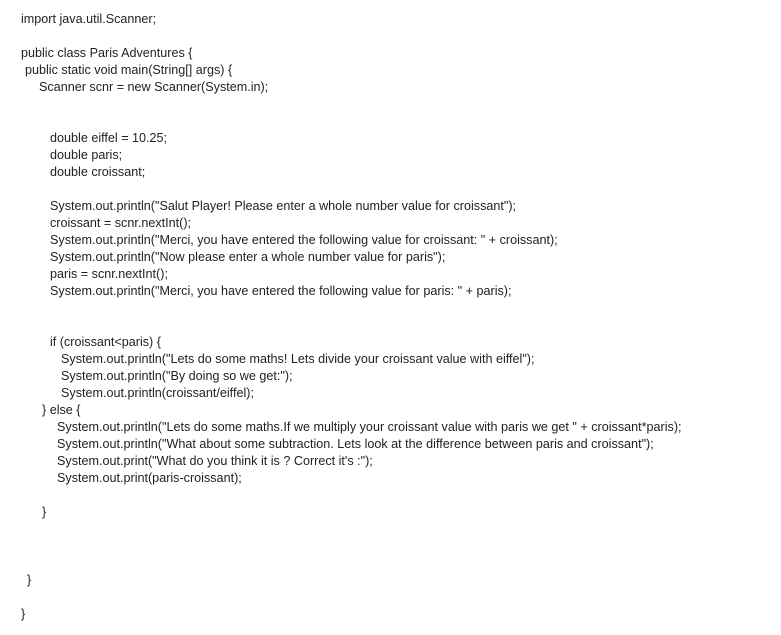 Image resolution: width=781 pixels, height=635 pixels. What do you see at coordinates (154, 87) in the screenshot?
I see `code-line-scanner: Scanner scnr = new Scanner(System.in);` at bounding box center [154, 87].